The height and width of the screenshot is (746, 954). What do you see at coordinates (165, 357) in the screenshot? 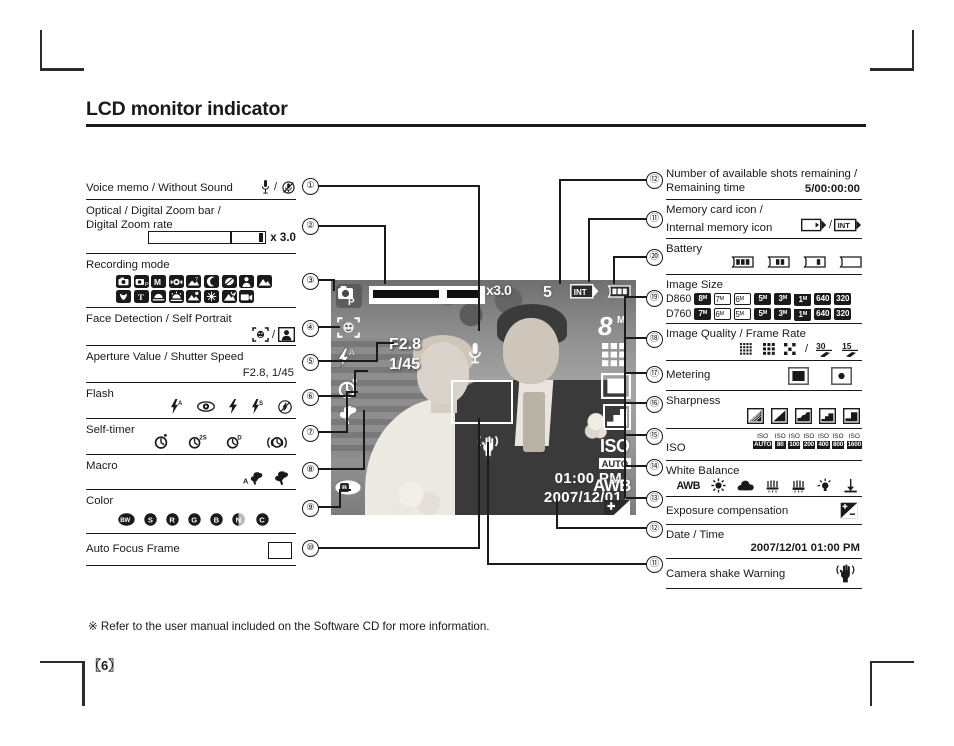
I see `row-label: Aperture Value / Shutter Speed` at bounding box center [165, 357].